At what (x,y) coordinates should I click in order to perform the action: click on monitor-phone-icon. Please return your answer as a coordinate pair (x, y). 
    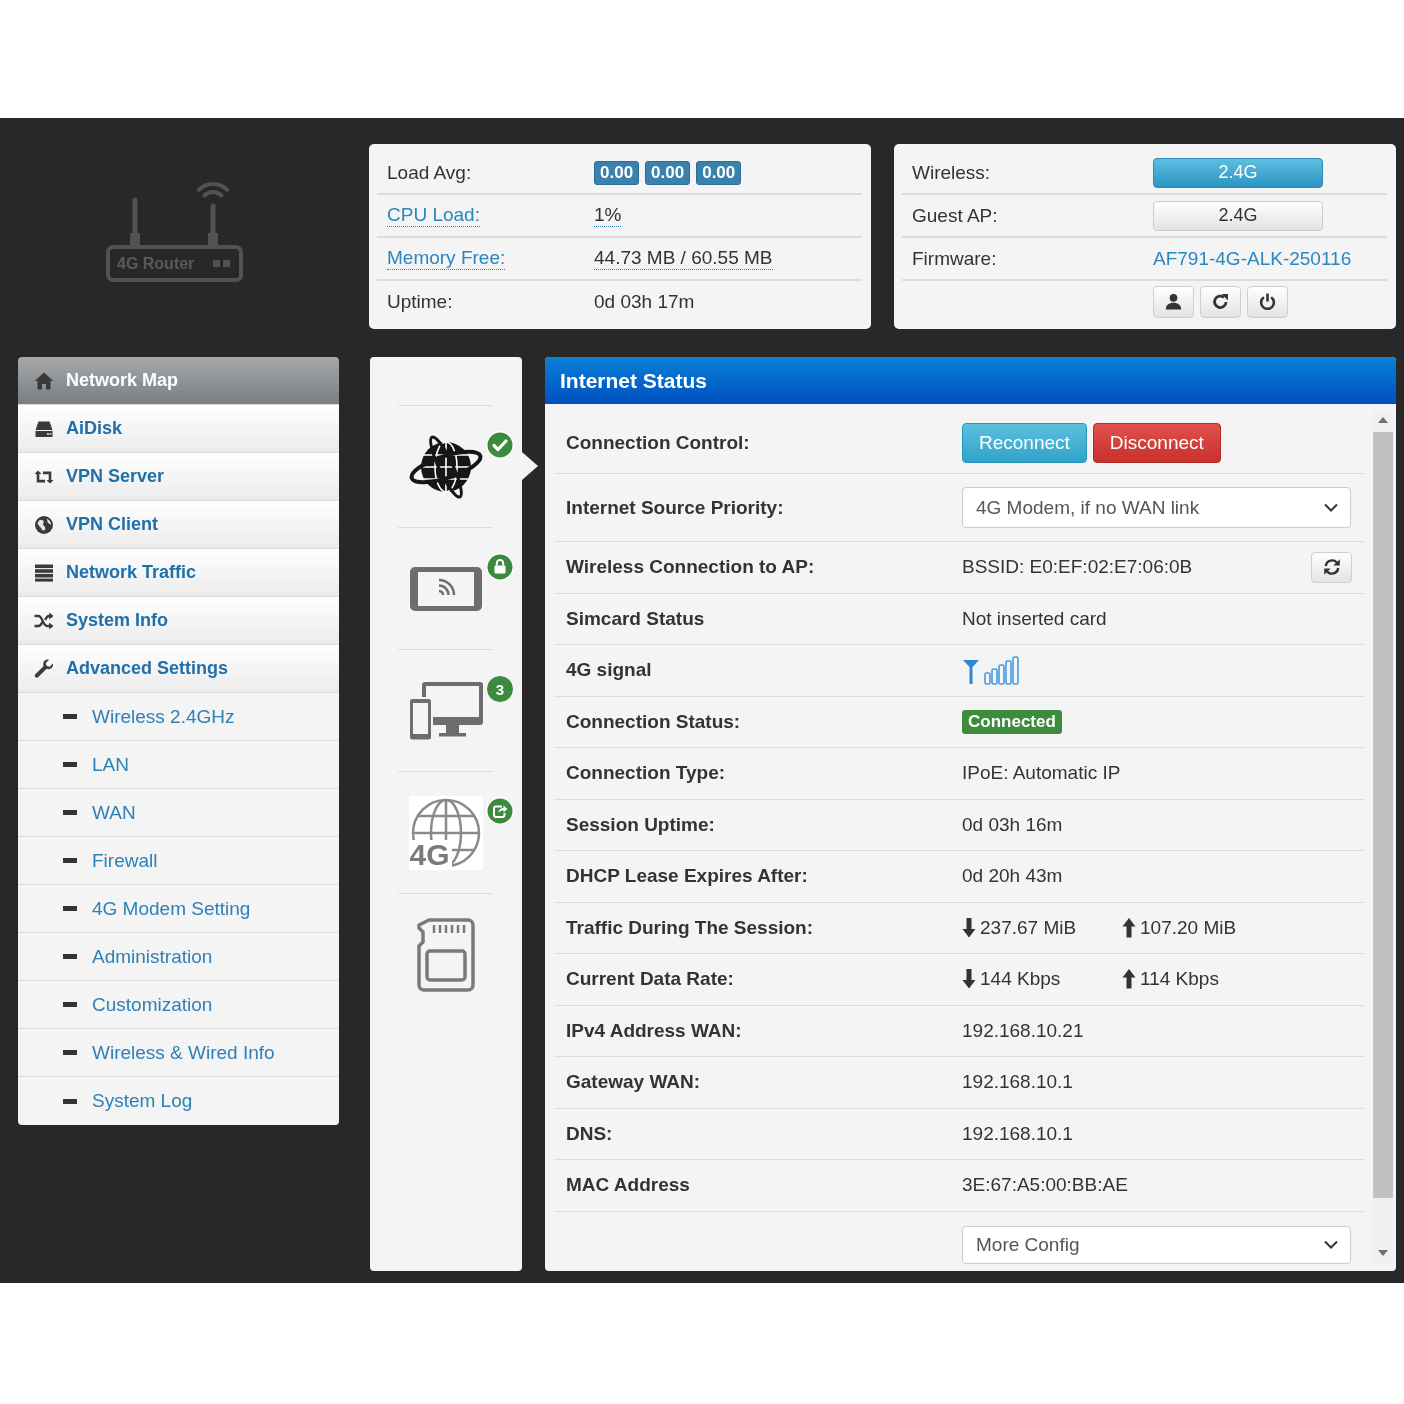
    Looking at the image, I should click on (445, 710).